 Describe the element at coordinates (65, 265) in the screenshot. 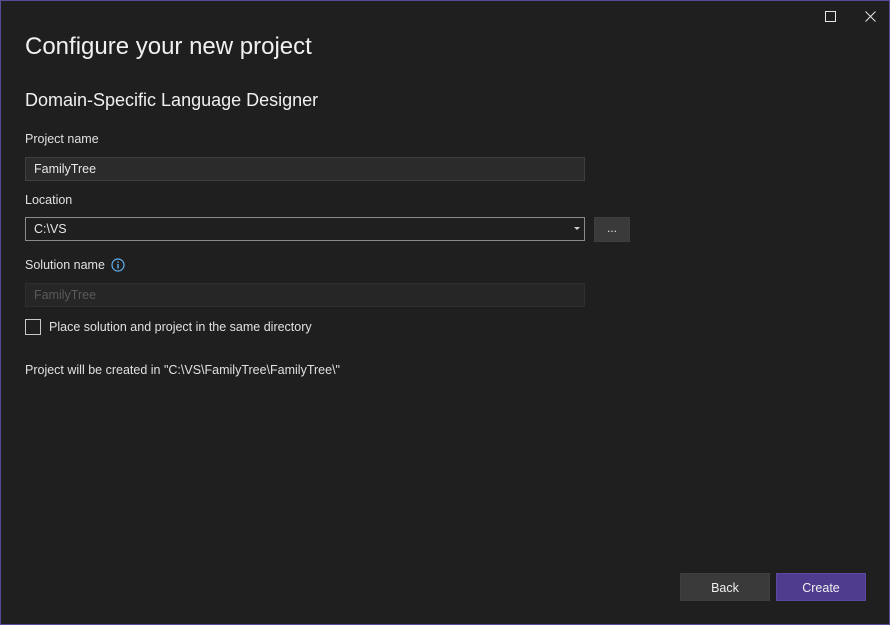

I see `solution-name-label: Solution name` at that location.